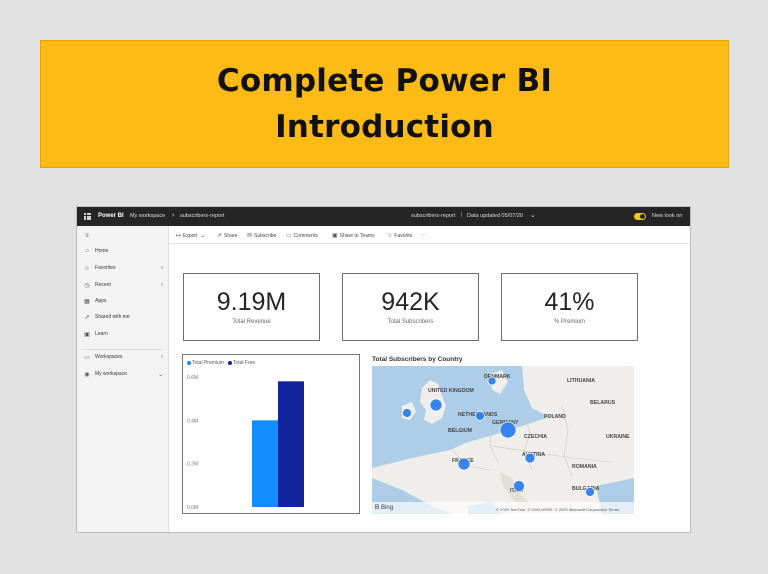 This screenshot has height=574, width=768. Describe the element at coordinates (111, 374) in the screenshot. I see `sidebar-item-label: My workspace` at that location.